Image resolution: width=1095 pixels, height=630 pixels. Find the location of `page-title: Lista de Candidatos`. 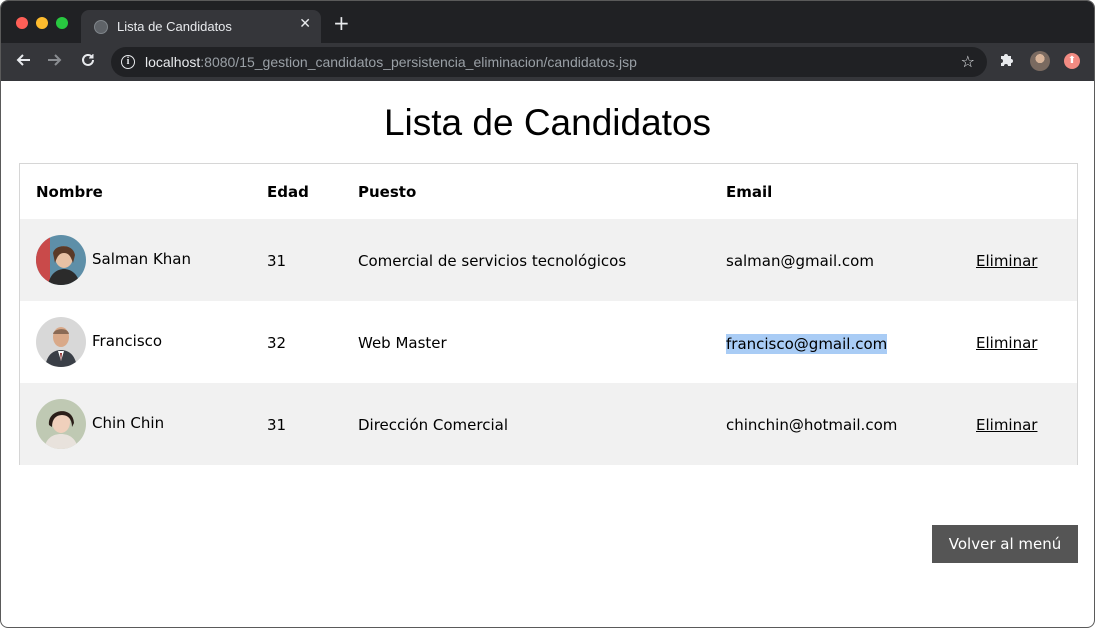

page-title: Lista de Candidatos is located at coordinates (547, 122).